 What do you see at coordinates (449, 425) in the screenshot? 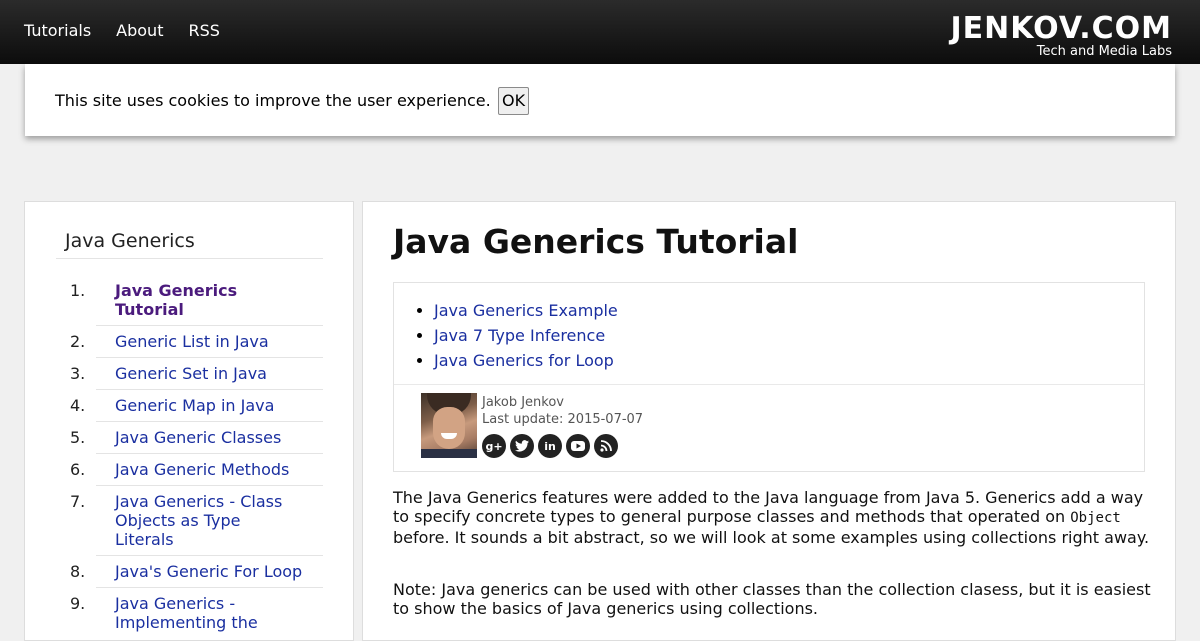
I see `author-avatar` at bounding box center [449, 425].